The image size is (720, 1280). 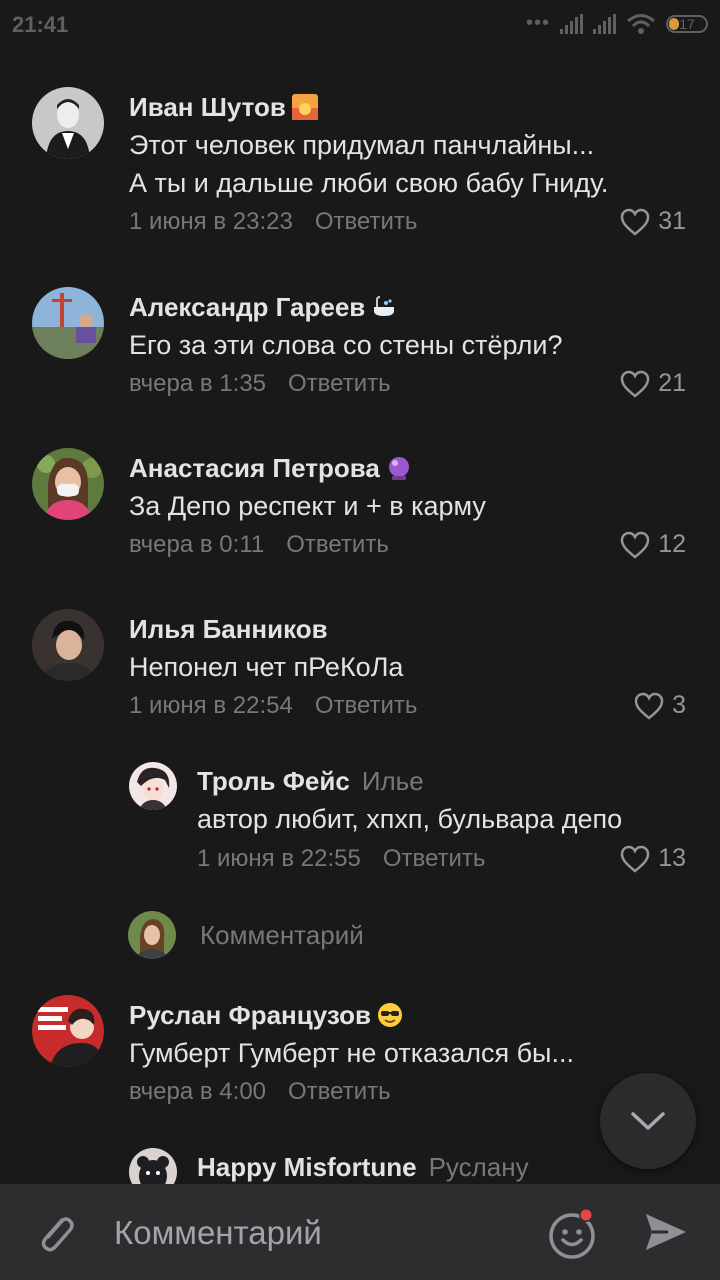 I want to click on comment-date: 1 июня в 23:23, so click(x=211, y=221).